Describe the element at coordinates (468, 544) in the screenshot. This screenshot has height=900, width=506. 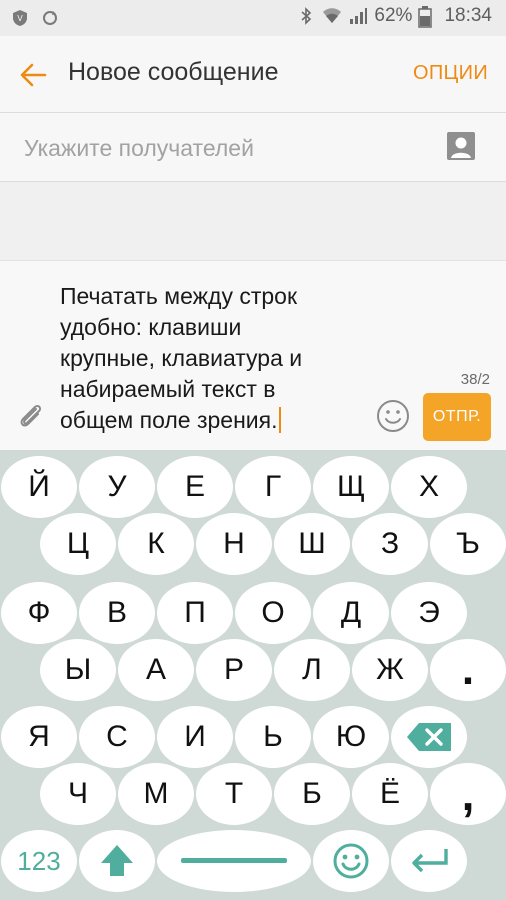
I see `key-letter: Ъ` at that location.